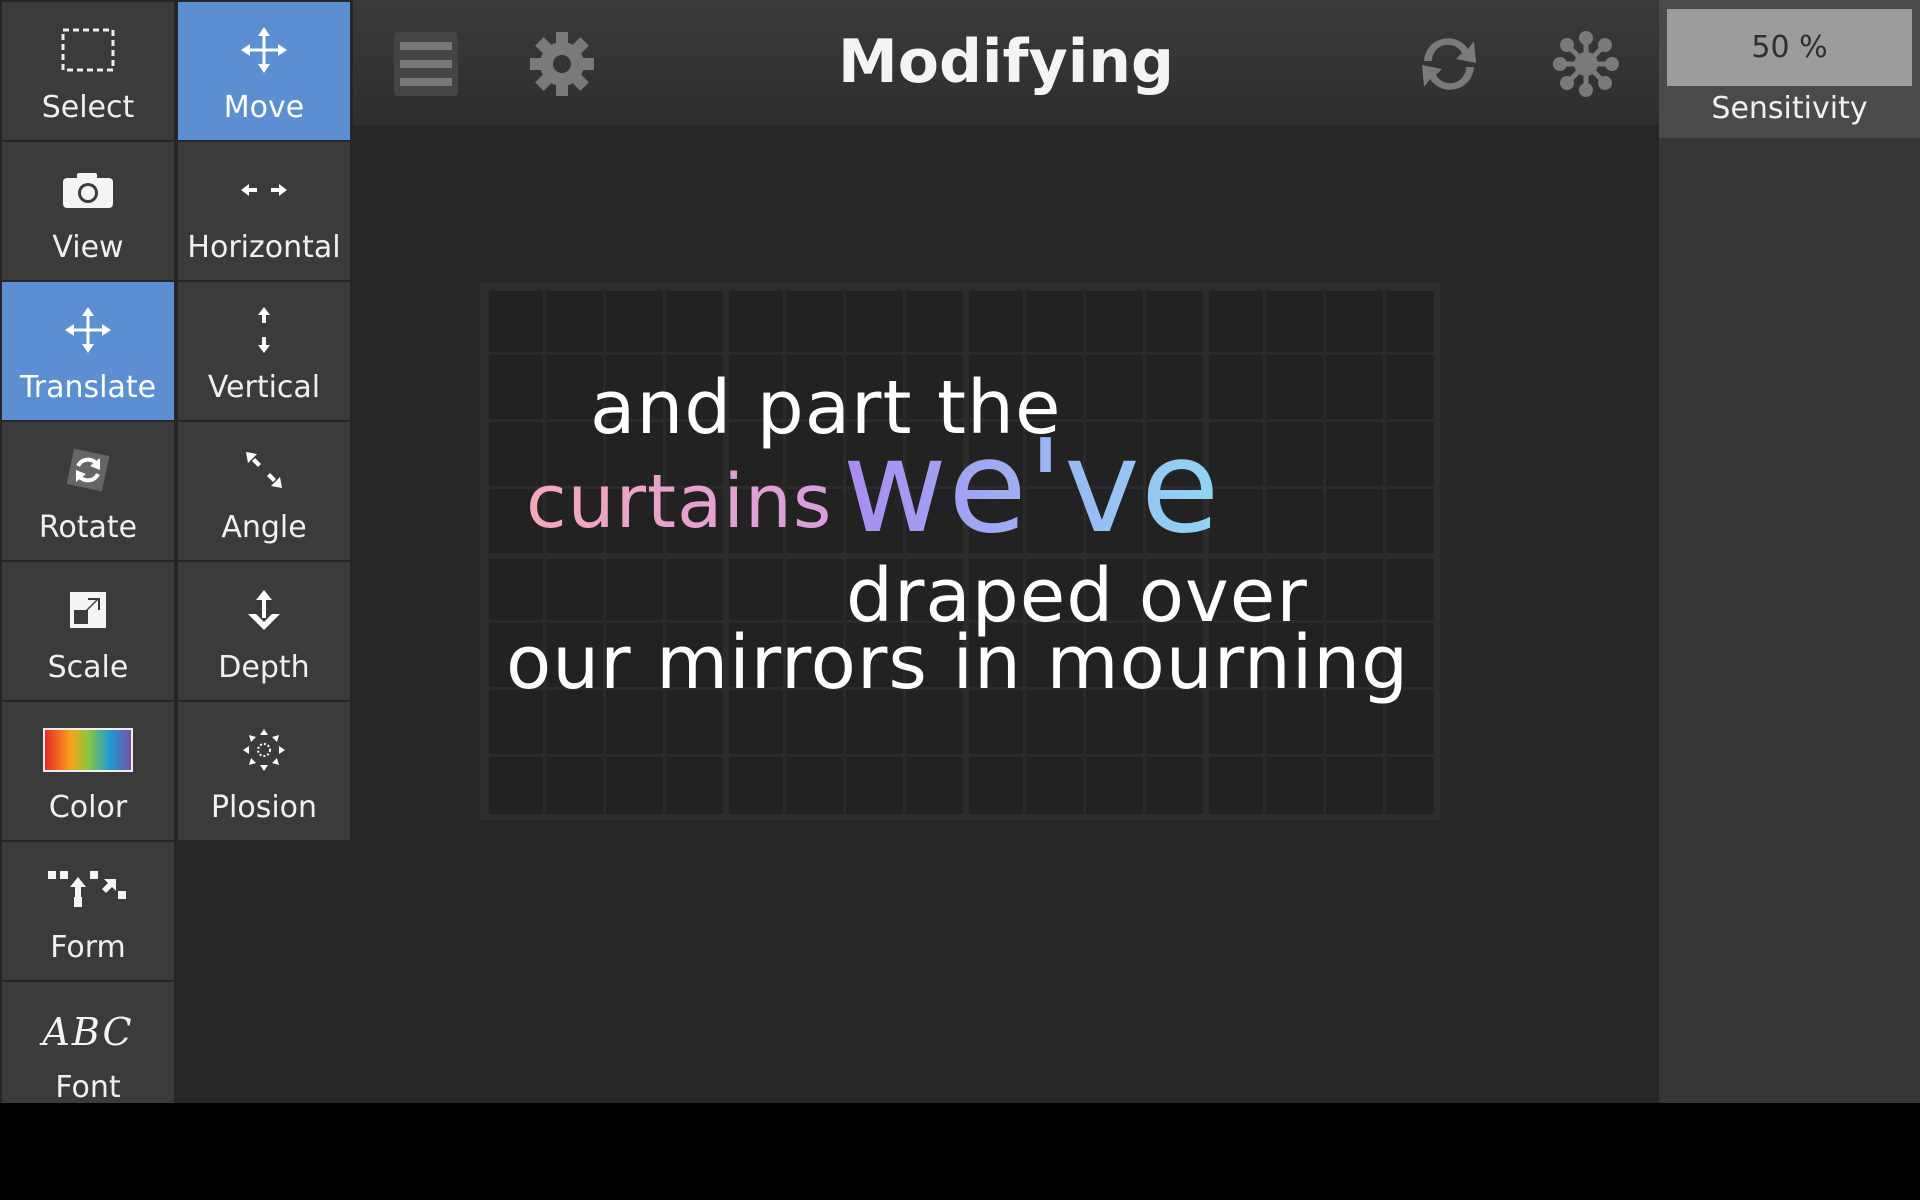 The height and width of the screenshot is (1200, 1920). I want to click on sync-button, so click(1449, 64).